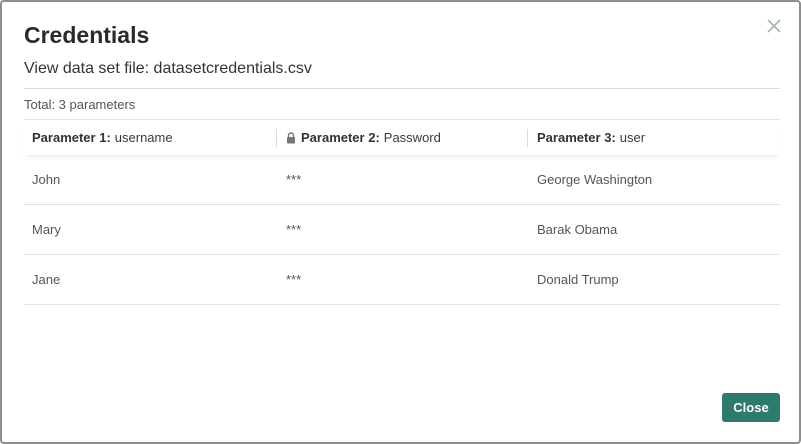 Image resolution: width=801 pixels, height=444 pixels. I want to click on table-cell: George Washington, so click(595, 179).